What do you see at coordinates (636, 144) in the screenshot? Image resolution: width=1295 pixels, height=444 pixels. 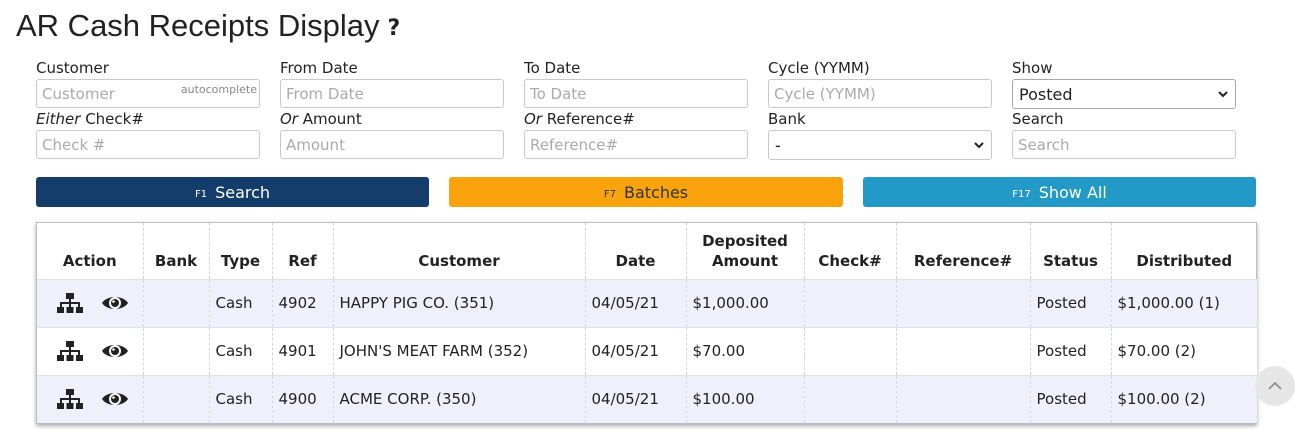 I see `reference-input` at bounding box center [636, 144].